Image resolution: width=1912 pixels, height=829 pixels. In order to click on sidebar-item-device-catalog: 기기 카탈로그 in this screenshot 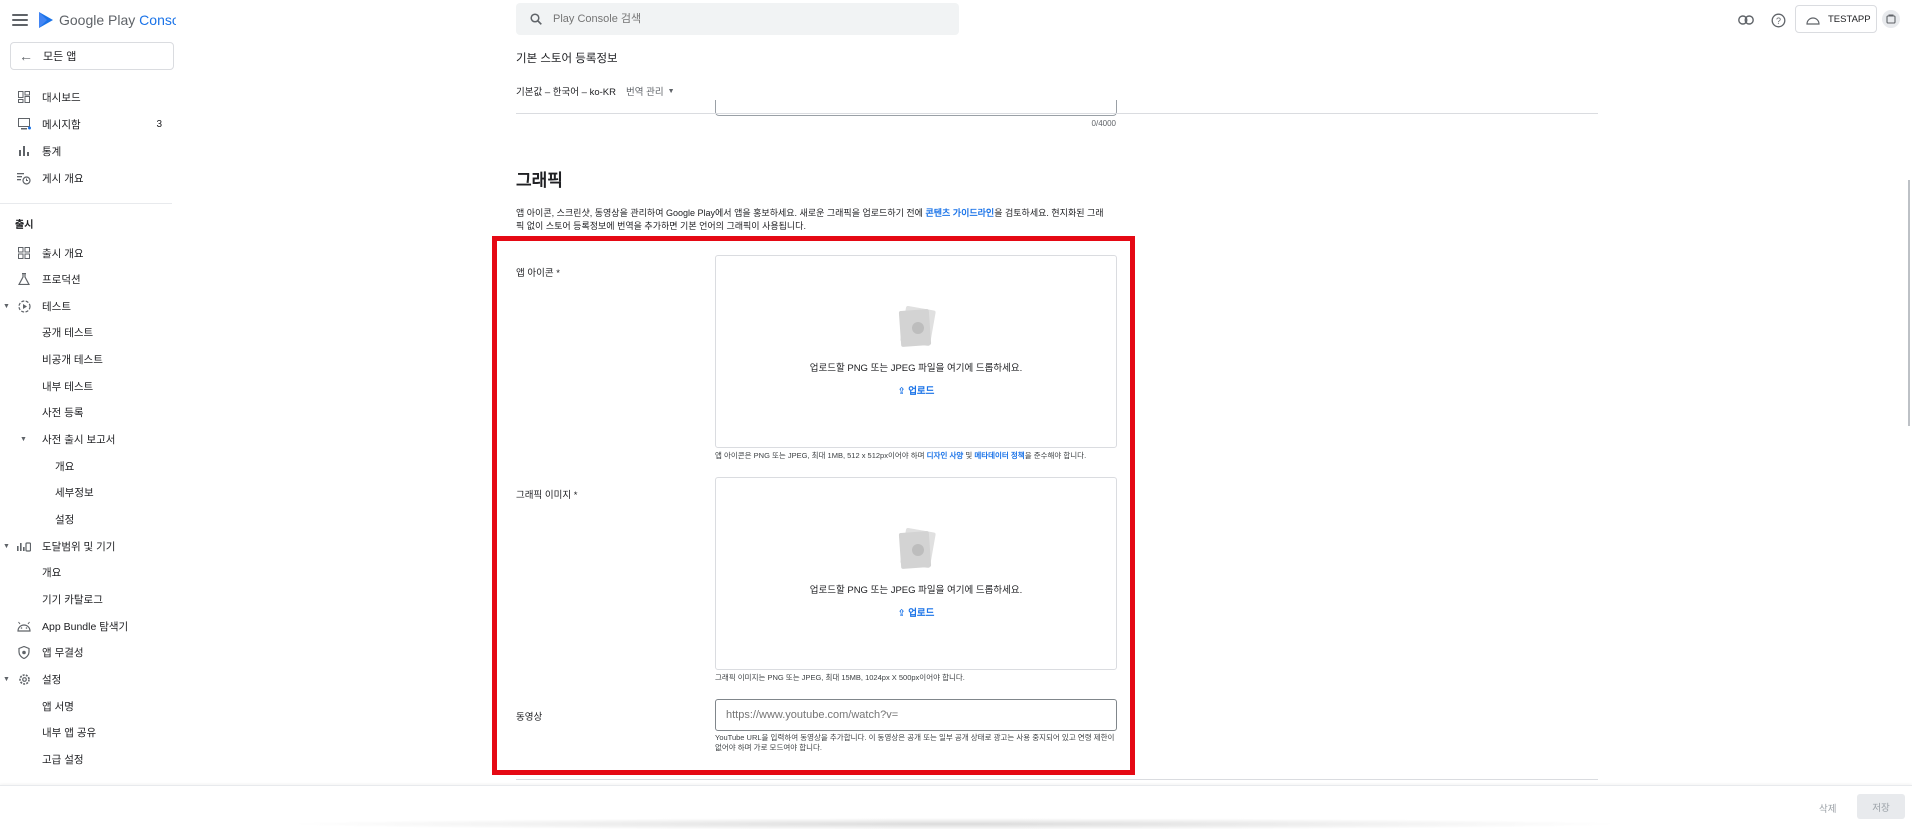, I will do `click(88, 599)`.